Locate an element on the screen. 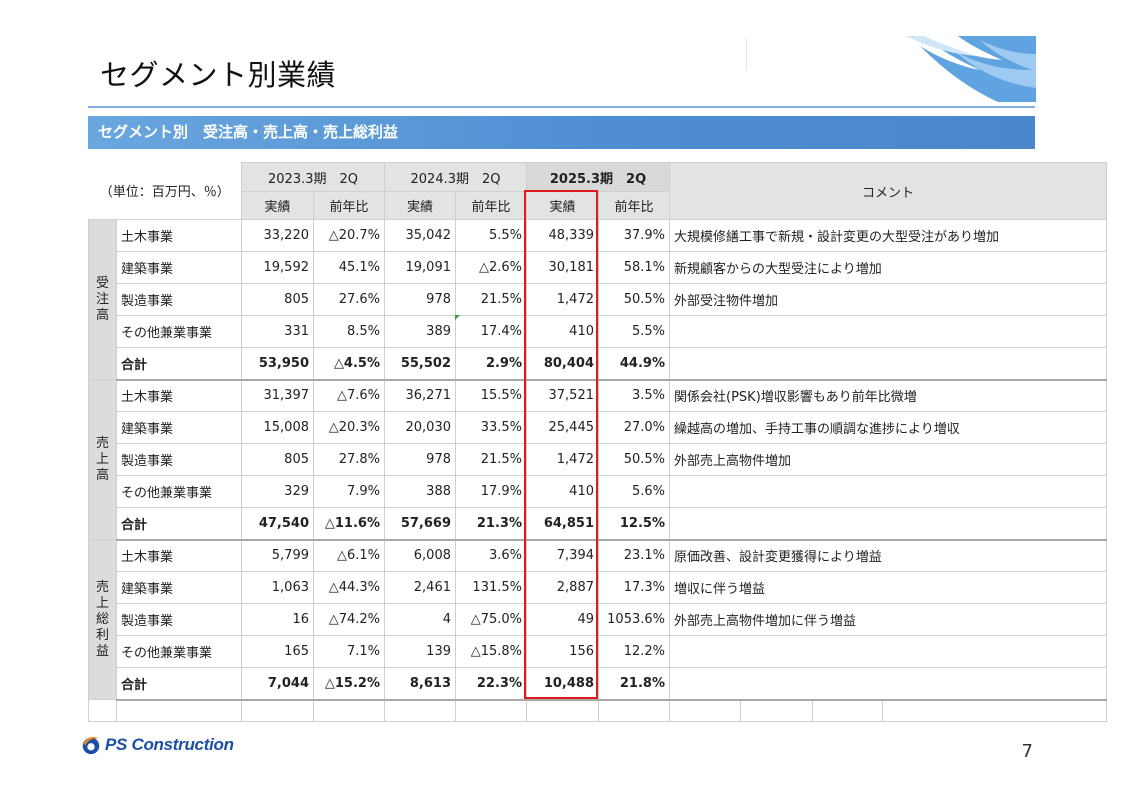 The width and height of the screenshot is (1123, 793). value-cell: 19,091 is located at coordinates (420, 267).